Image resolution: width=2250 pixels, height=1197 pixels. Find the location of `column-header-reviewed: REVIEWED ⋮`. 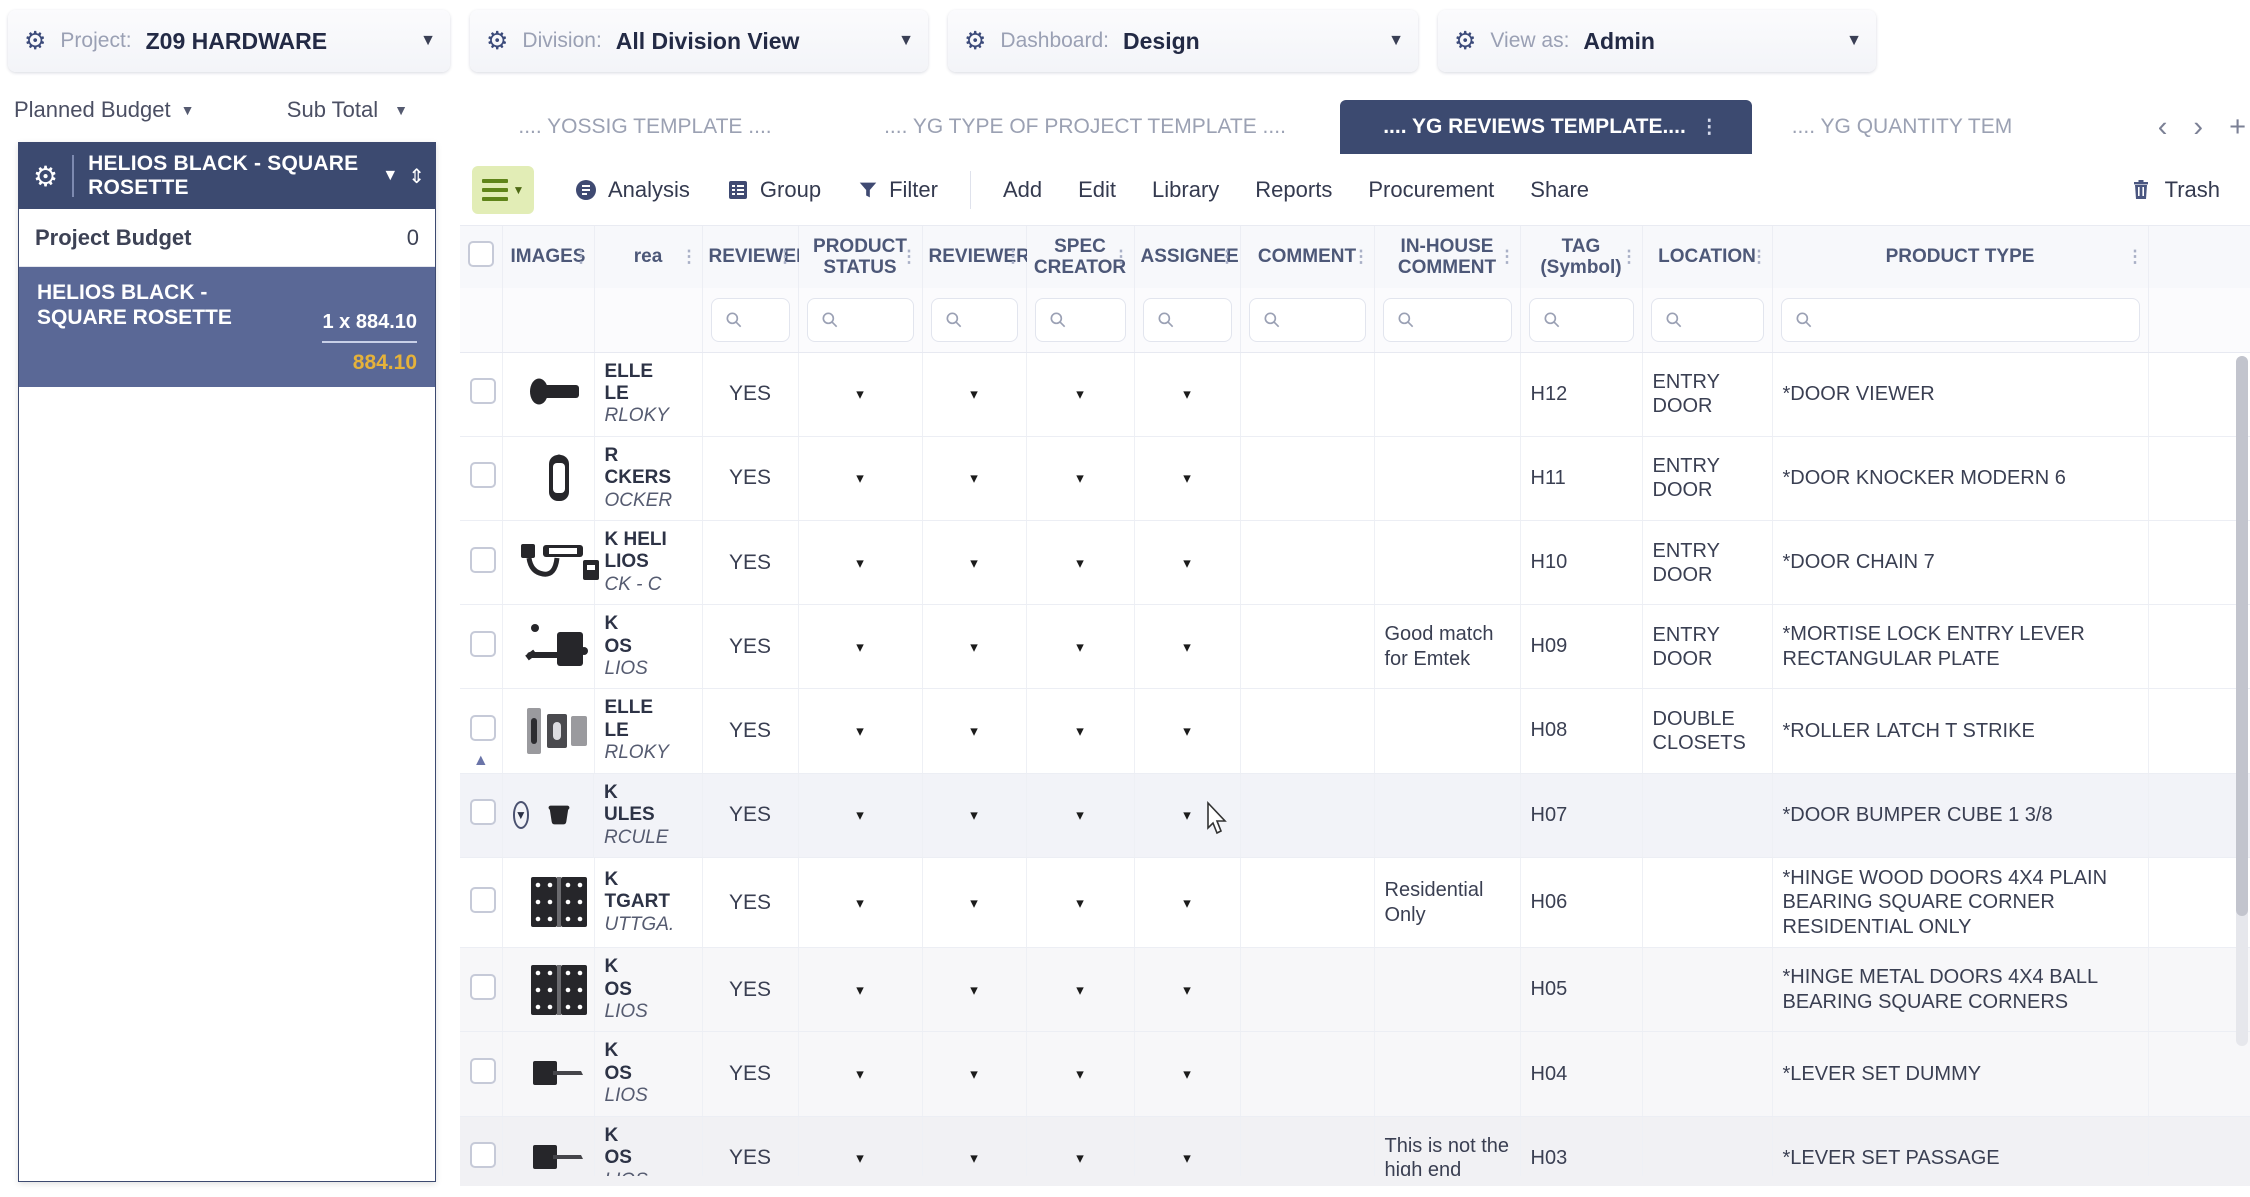

column-header-reviewed: REVIEWED ⋮ is located at coordinates (756, 257).